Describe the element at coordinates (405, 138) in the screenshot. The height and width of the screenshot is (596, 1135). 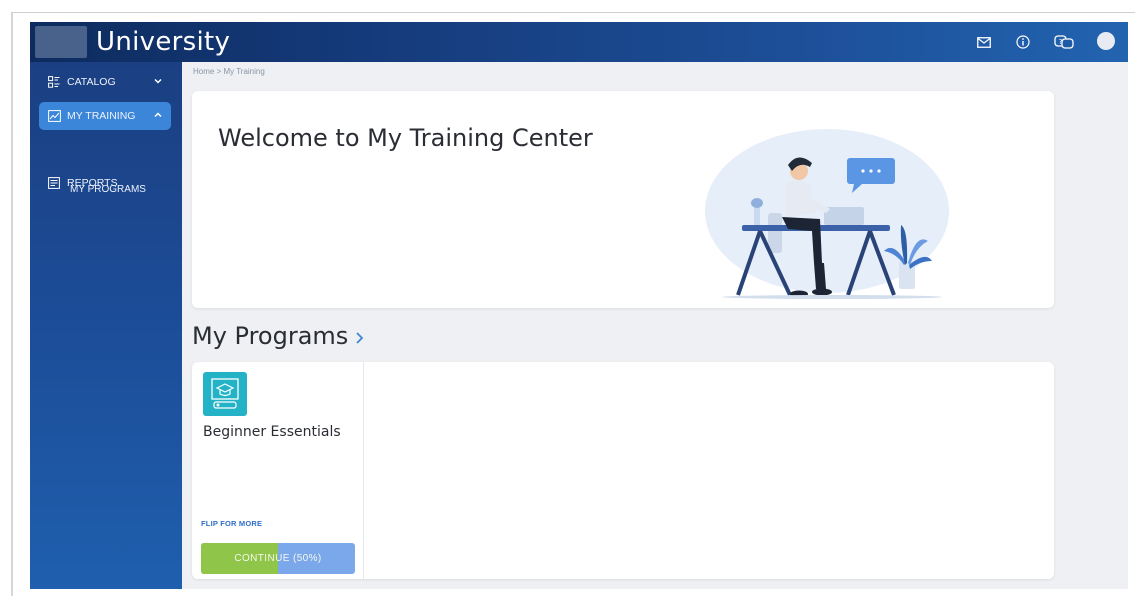
I see `page-title: Welcome to My Training Center` at that location.